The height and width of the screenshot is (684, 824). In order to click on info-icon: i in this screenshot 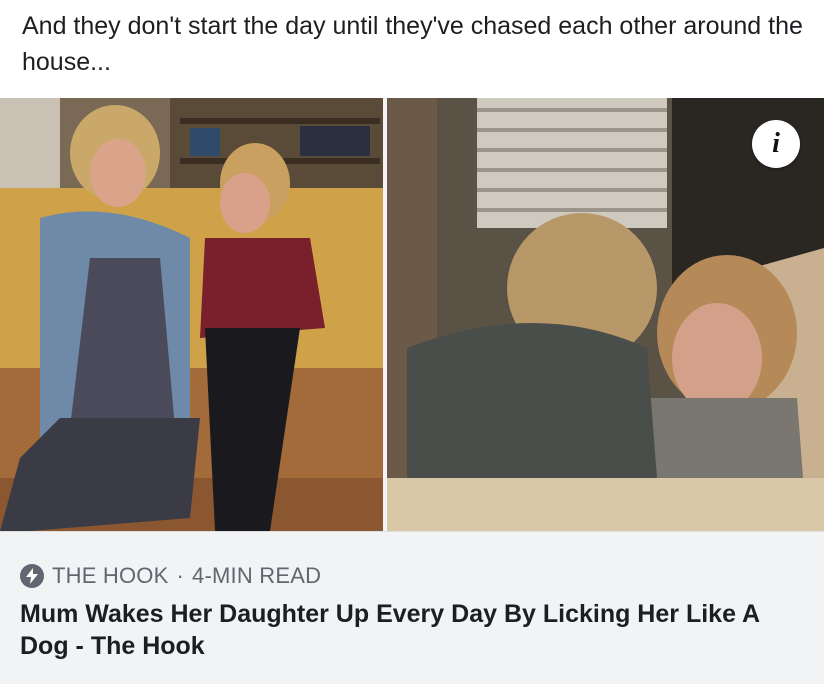, I will do `click(776, 143)`.